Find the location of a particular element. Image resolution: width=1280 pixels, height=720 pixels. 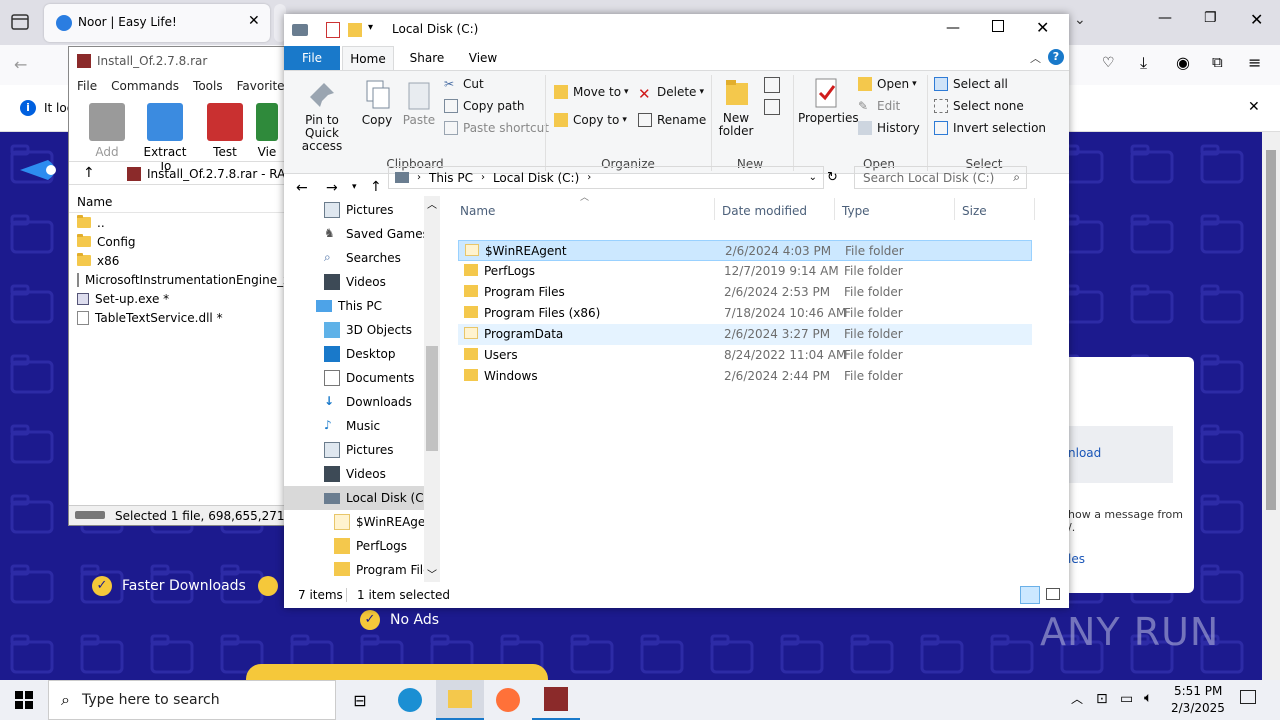

close-tab-icon: ✕ is located at coordinates (254, 21).